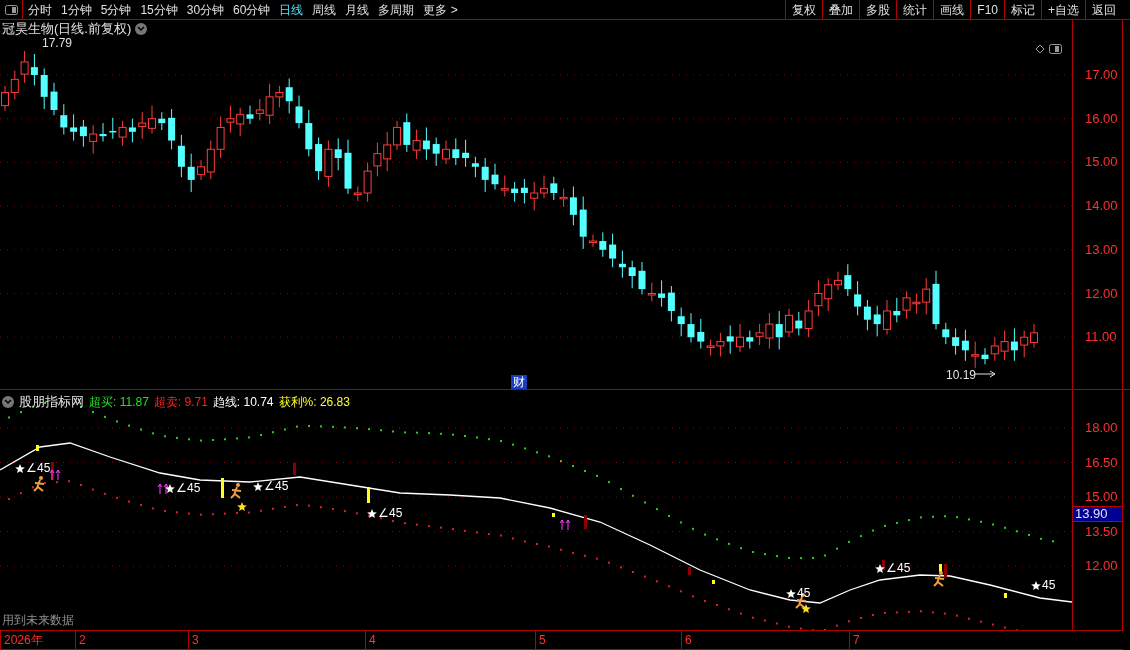 This screenshot has width=1130, height=650. I want to click on legend-item: 获利%: 26.83, so click(314, 402).